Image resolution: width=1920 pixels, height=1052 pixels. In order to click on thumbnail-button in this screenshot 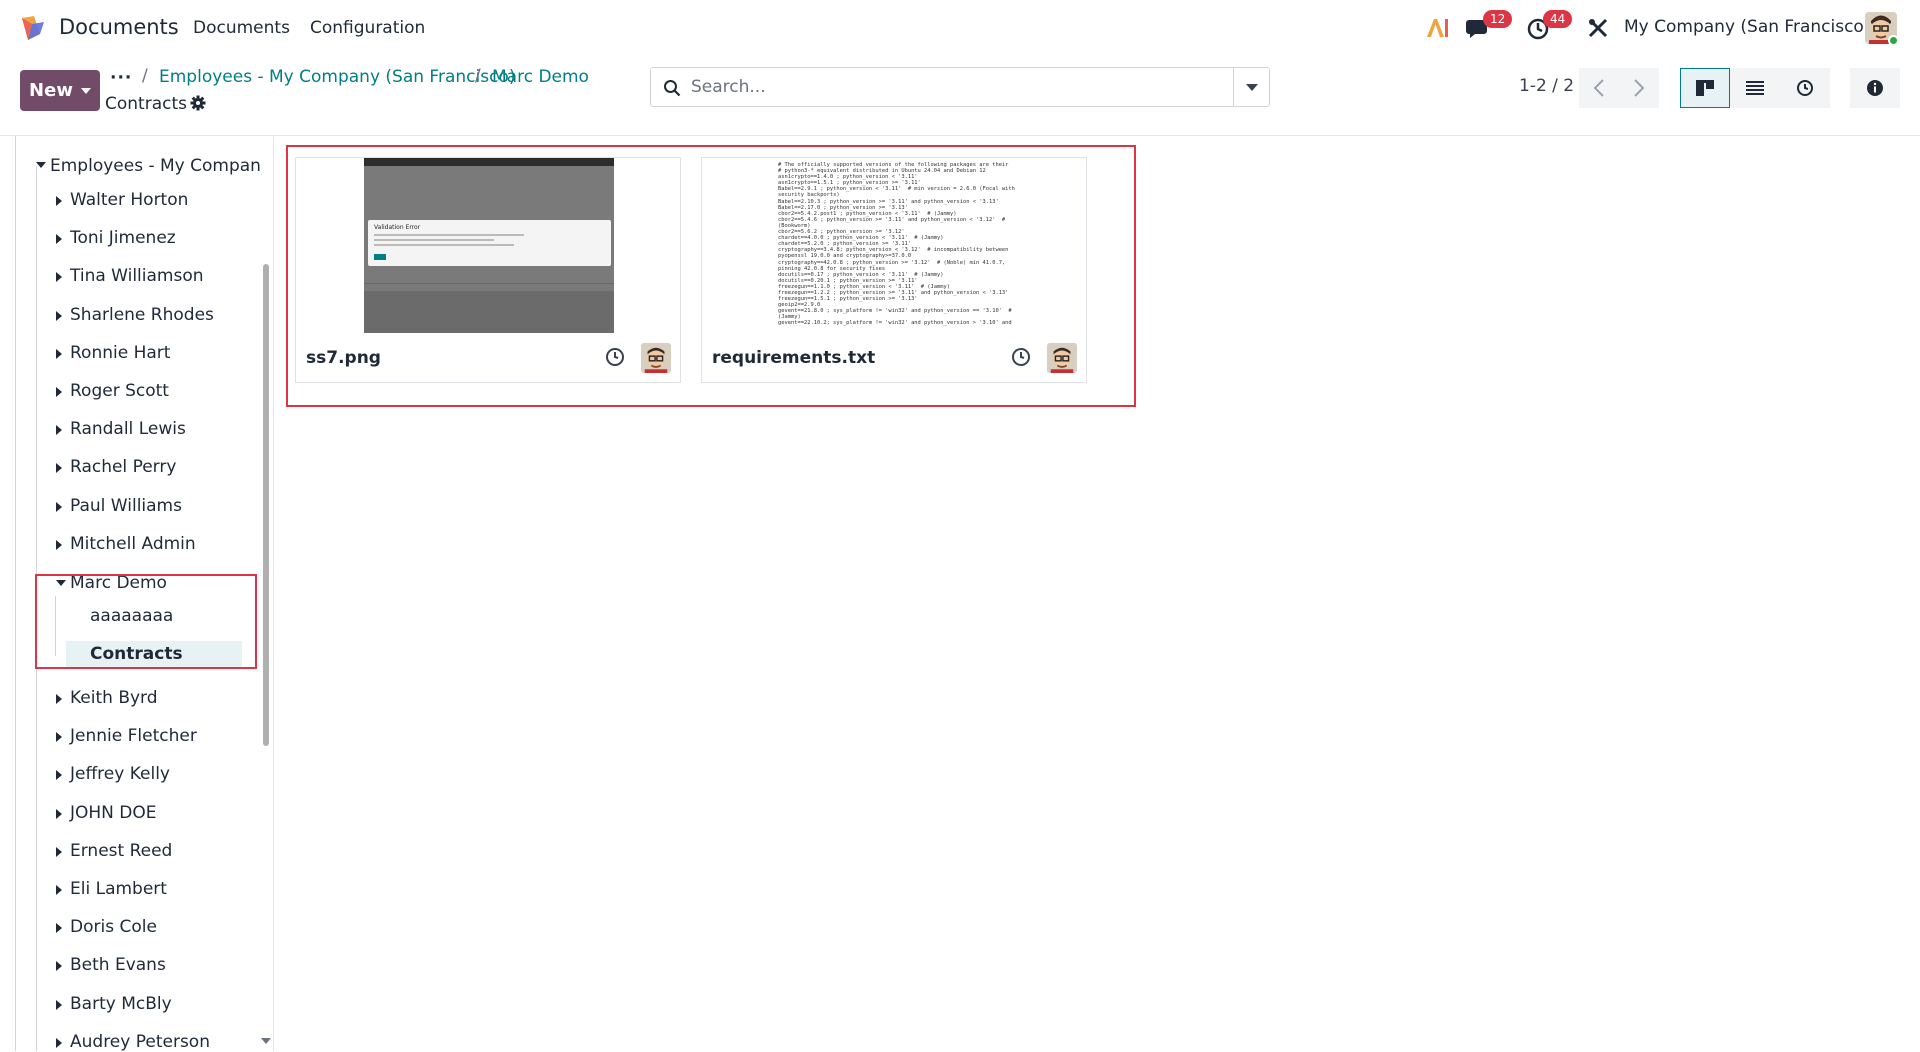, I will do `click(380, 257)`.